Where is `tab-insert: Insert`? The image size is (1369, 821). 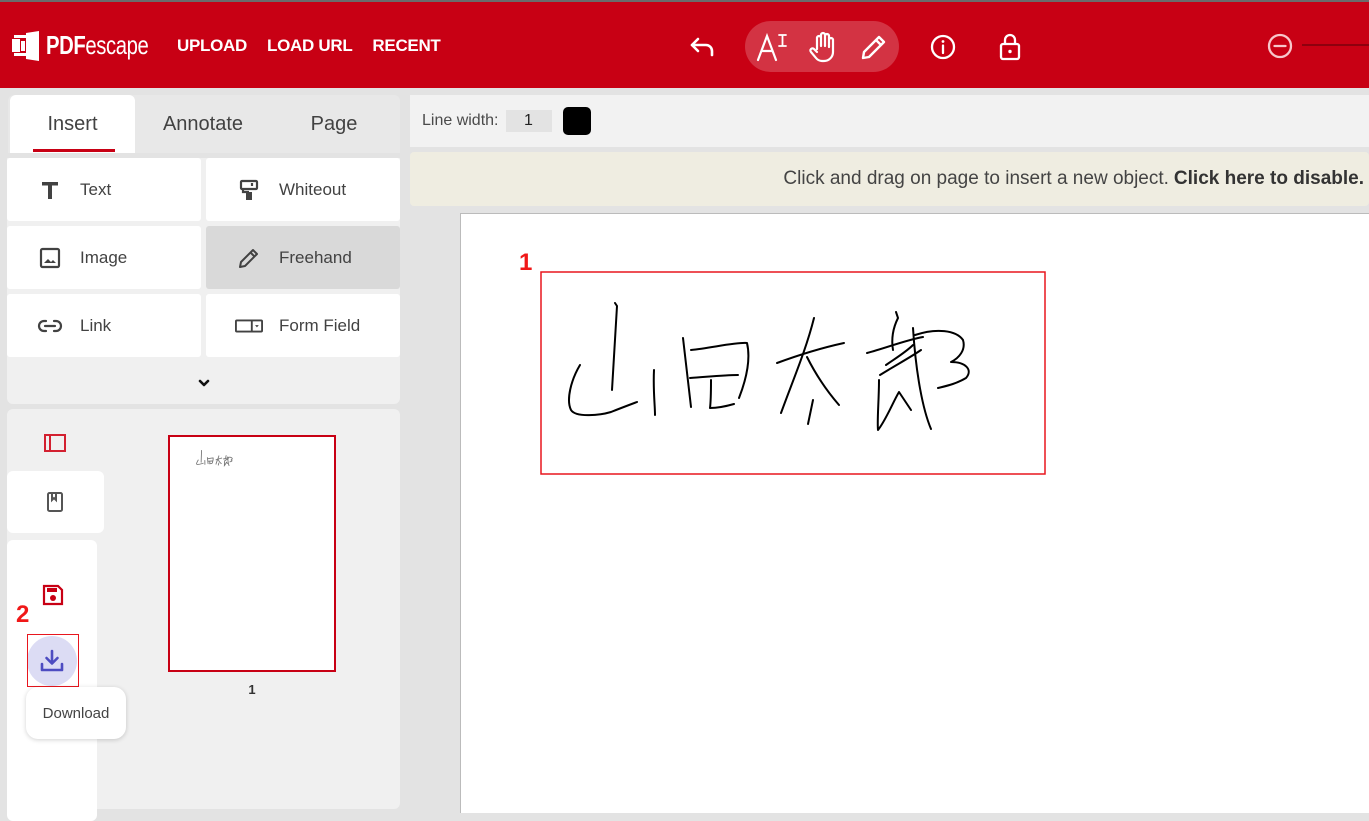 tab-insert: Insert is located at coordinates (72, 124).